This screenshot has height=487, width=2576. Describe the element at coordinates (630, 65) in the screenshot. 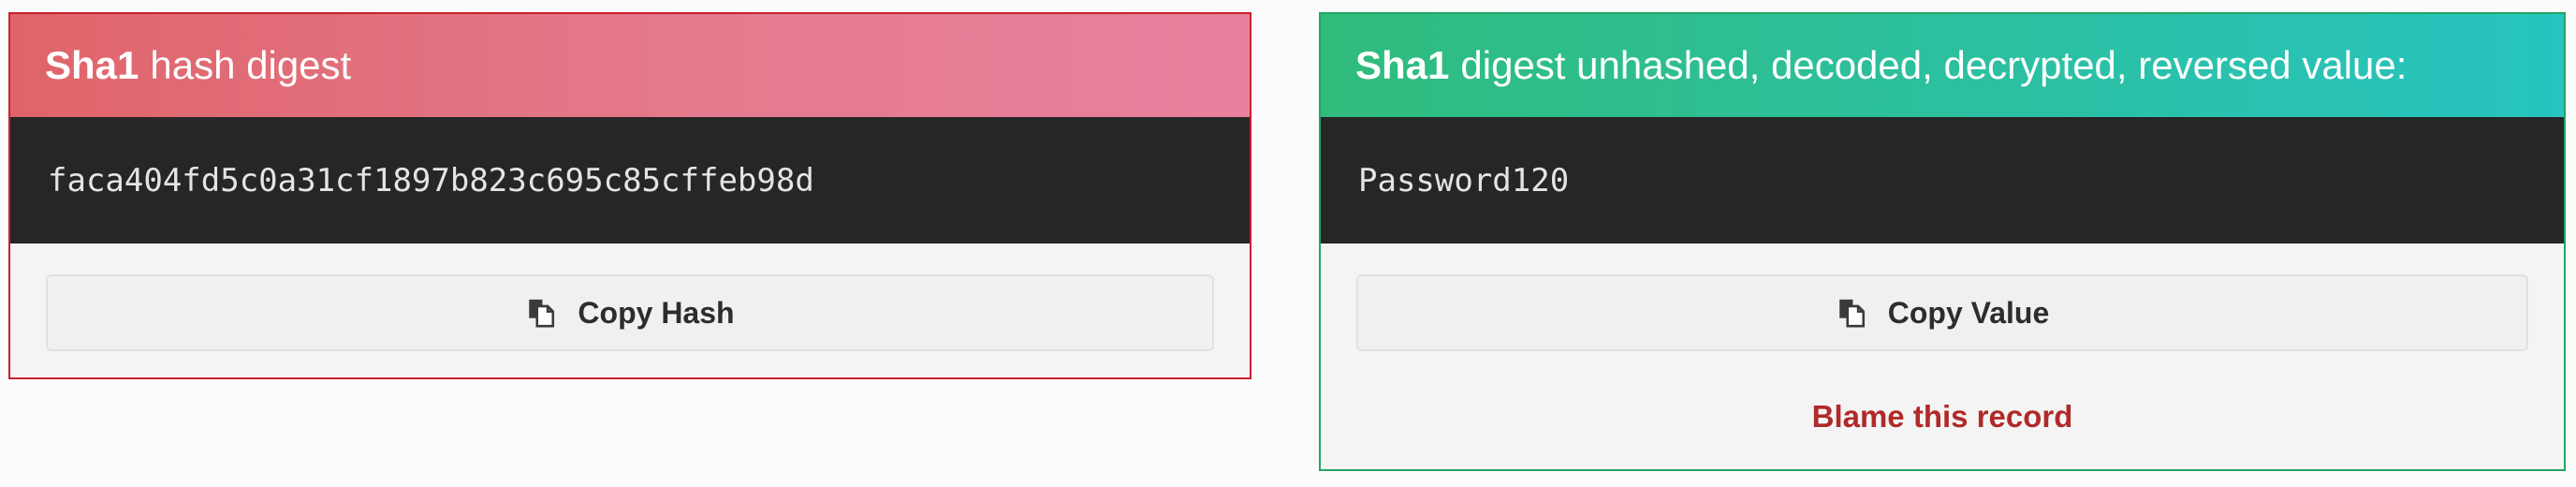

I see `hash-card-header: Sha1 hash digest` at that location.